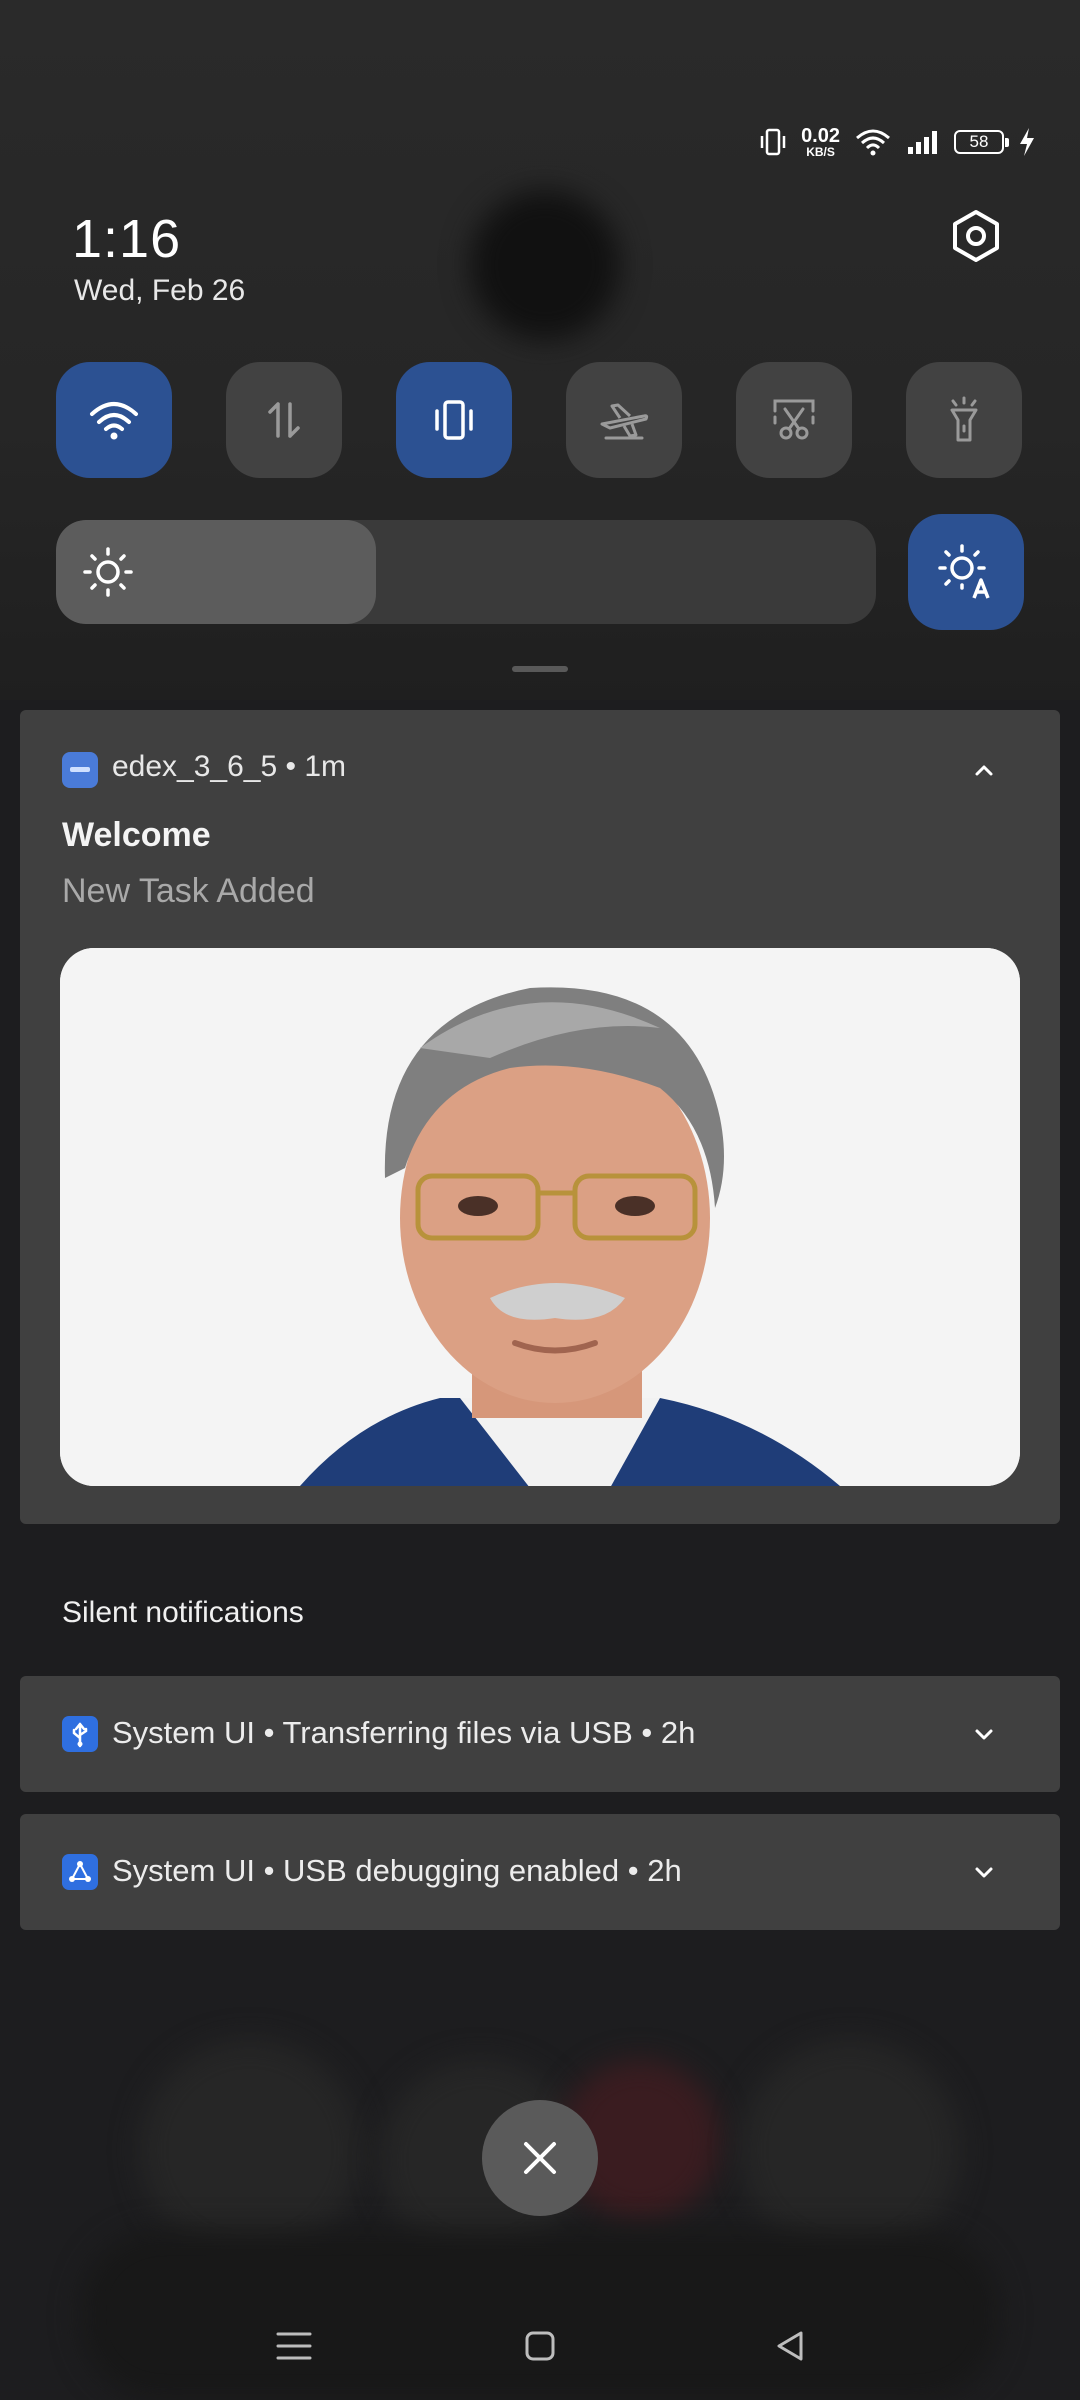  I want to click on flashlight-icon, so click(964, 419).